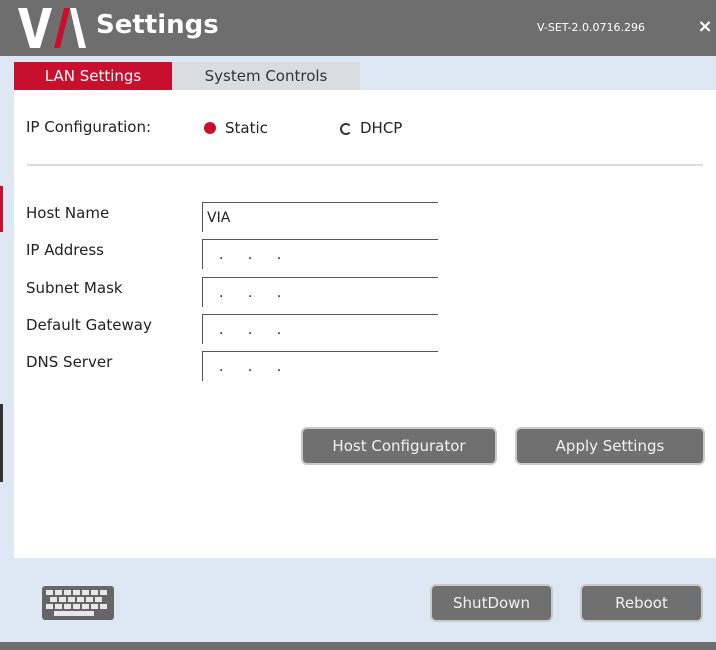  Describe the element at coordinates (358, 646) in the screenshot. I see `footer-bar` at that location.